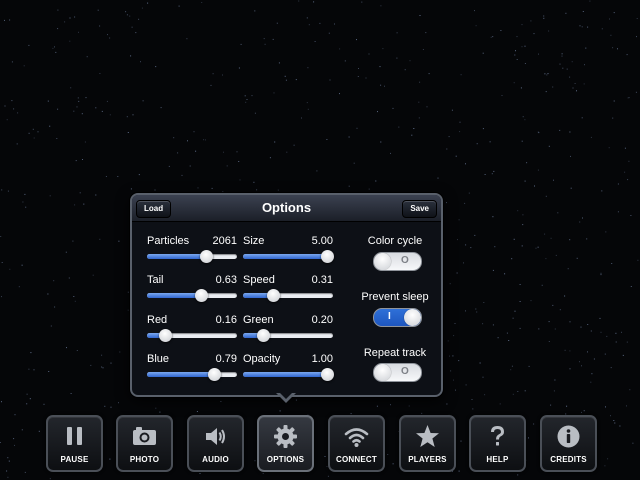  I want to click on star-icon, so click(427, 436).